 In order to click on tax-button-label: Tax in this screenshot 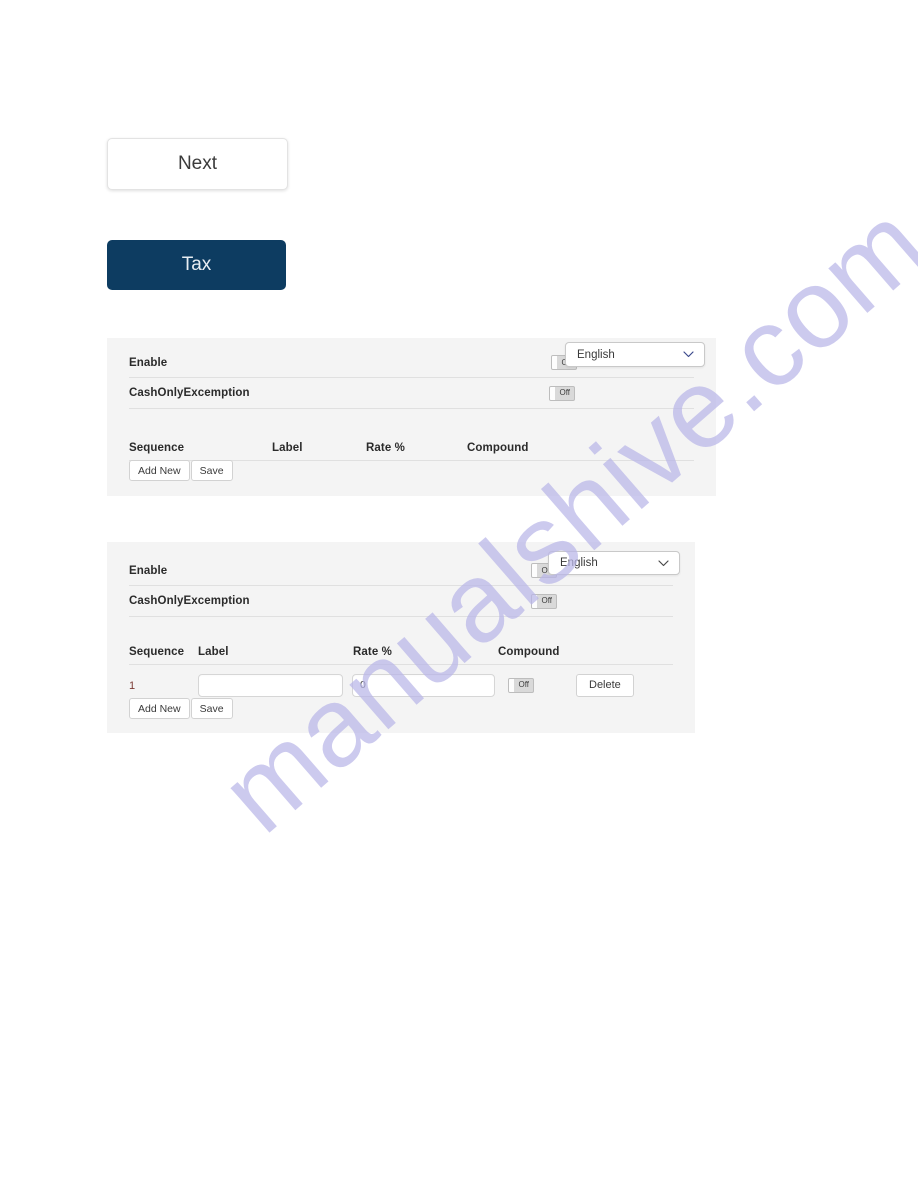, I will do `click(196, 264)`.